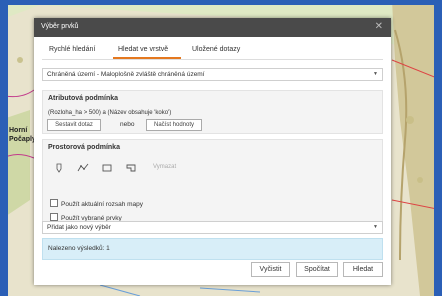 This screenshot has height=296, width=442. Describe the element at coordinates (59, 168) in the screenshot. I see `point-icon` at that location.